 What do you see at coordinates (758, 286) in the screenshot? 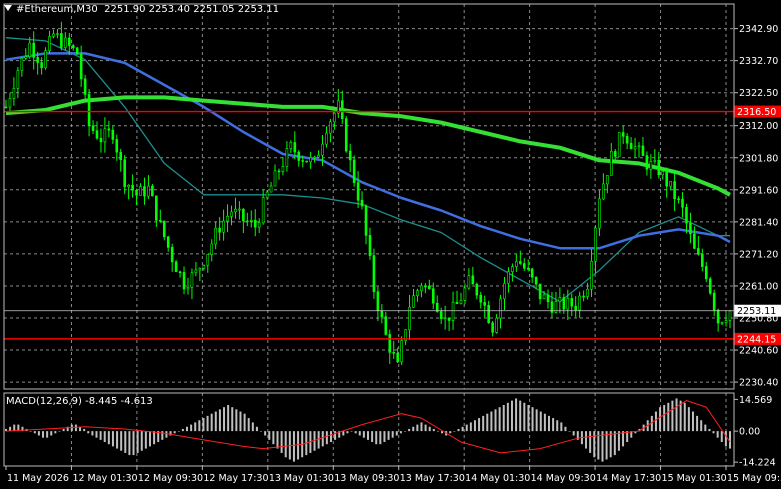
I see `price-tick-label: 2261.00` at bounding box center [758, 286].